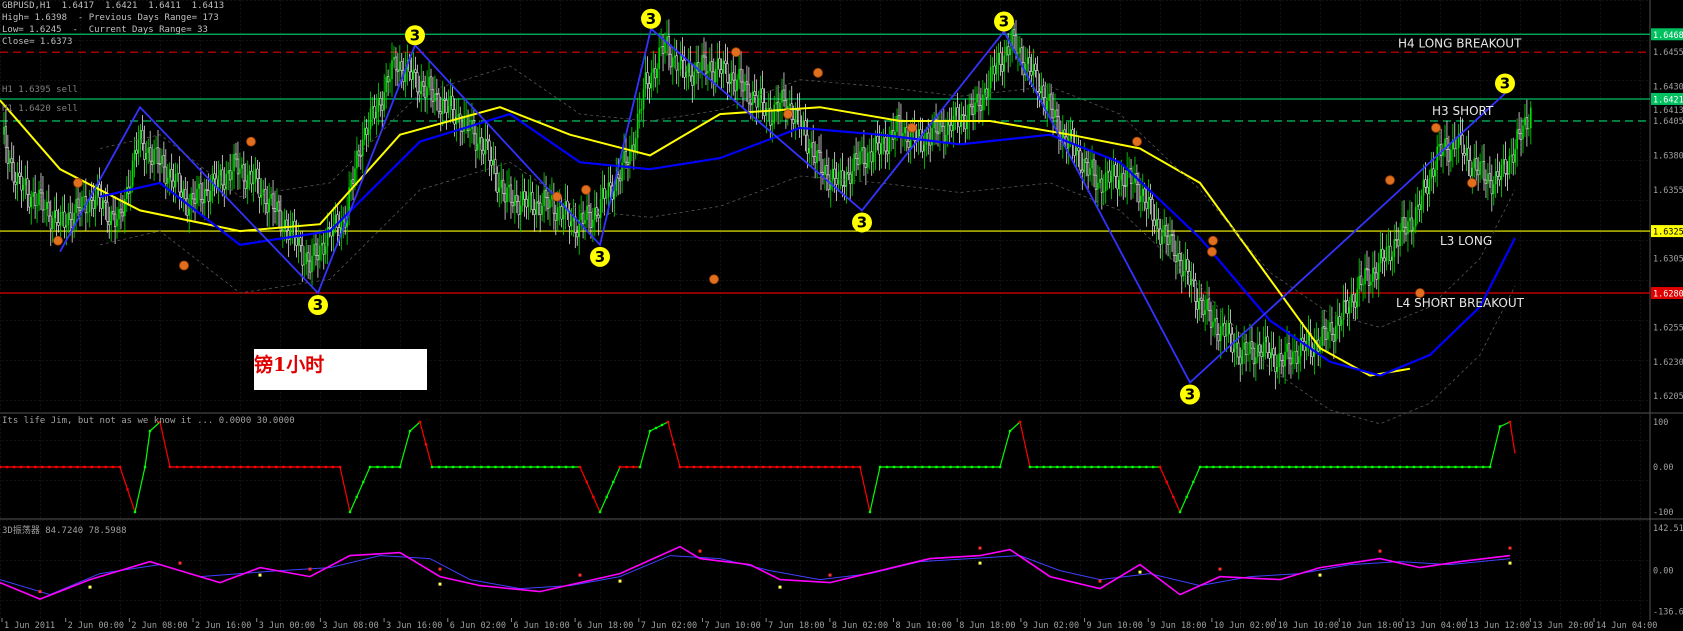 The image size is (1683, 631). What do you see at coordinates (796, 626) in the screenshot?
I see `x-tick-label: 7 Jun 18:00` at bounding box center [796, 626].